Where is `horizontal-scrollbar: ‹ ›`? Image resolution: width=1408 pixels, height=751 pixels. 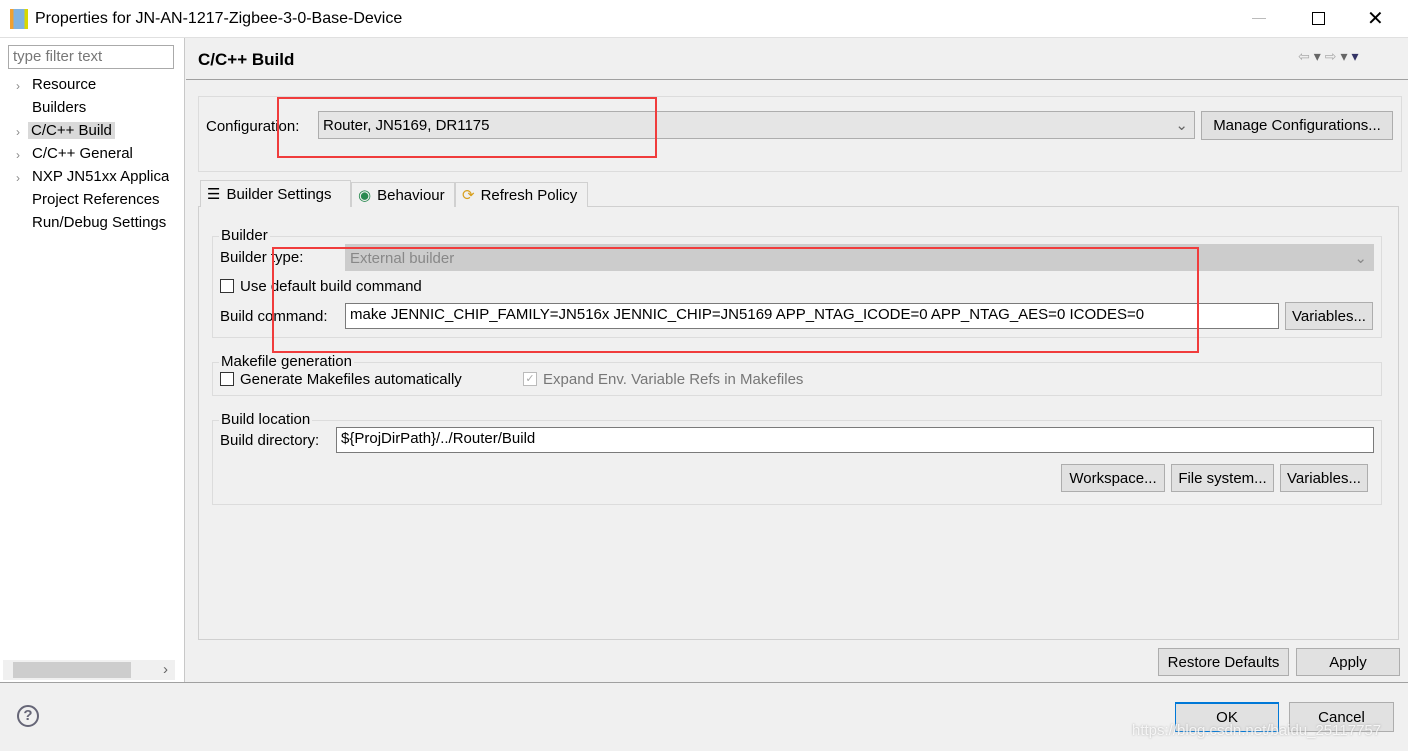
horizontal-scrollbar: ‹ › is located at coordinates (89, 670).